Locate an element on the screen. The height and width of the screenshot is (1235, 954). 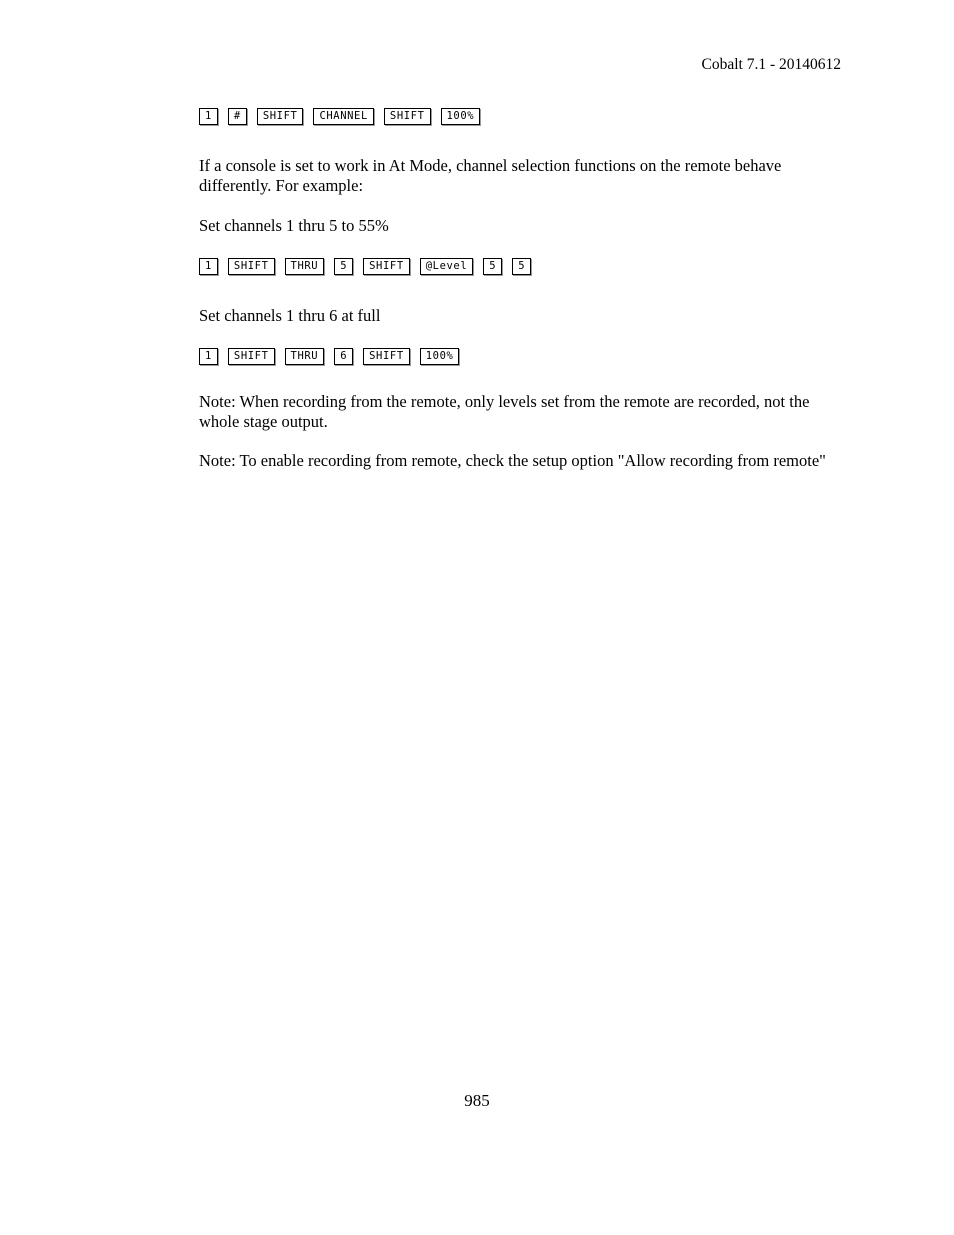
page-header-revision: Cobalt 7.1 - 20140612 is located at coordinates (771, 64).